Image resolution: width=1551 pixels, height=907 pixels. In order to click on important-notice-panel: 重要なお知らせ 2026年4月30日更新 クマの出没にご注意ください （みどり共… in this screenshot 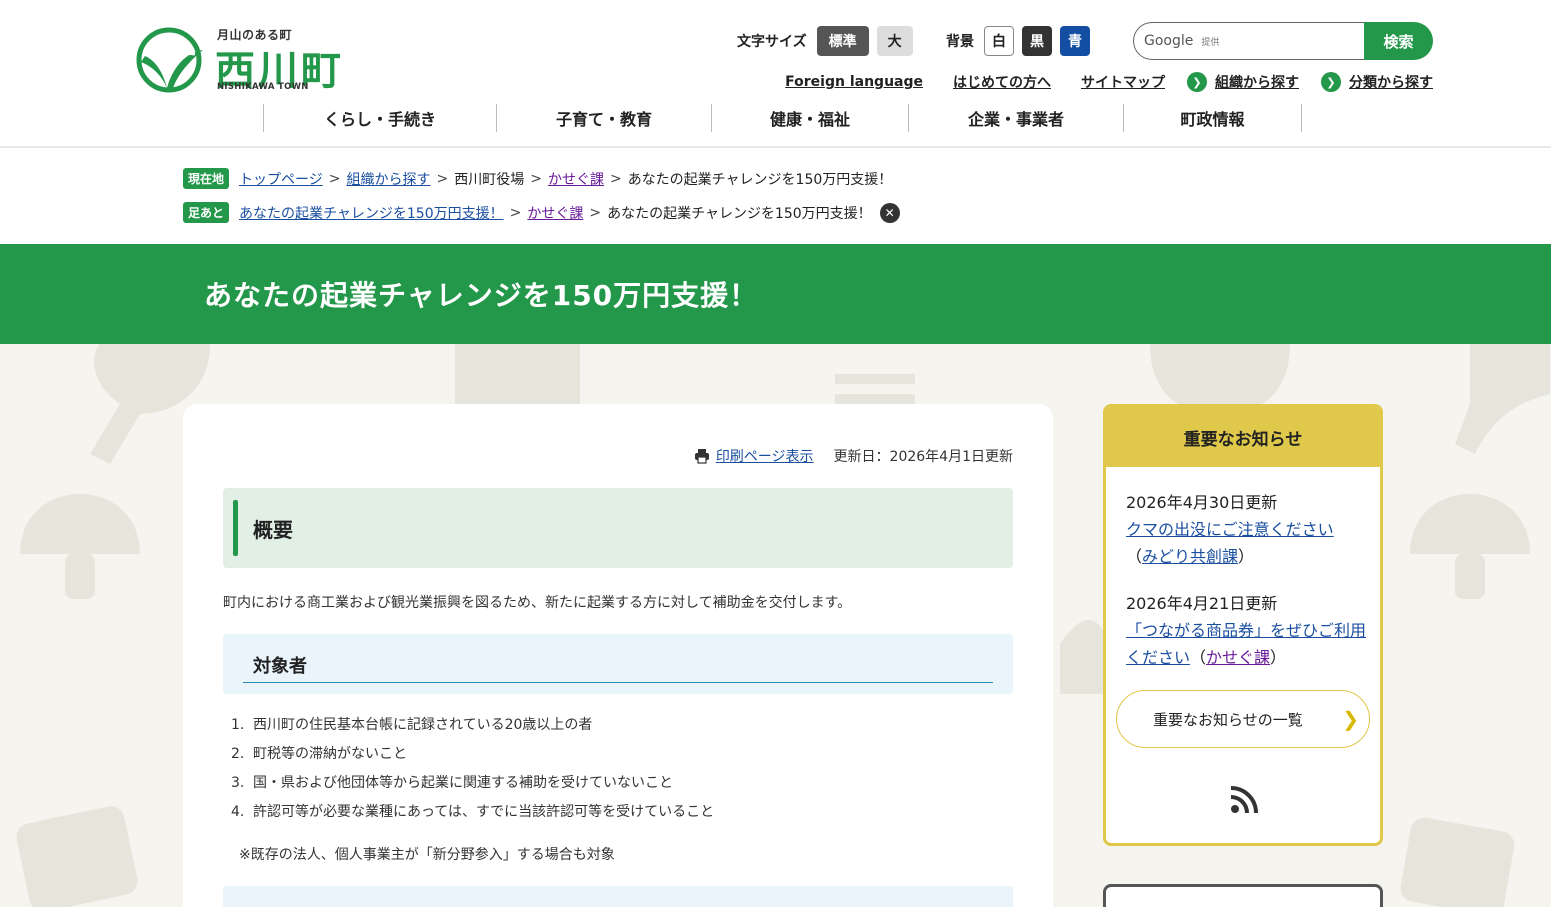, I will do `click(1243, 625)`.